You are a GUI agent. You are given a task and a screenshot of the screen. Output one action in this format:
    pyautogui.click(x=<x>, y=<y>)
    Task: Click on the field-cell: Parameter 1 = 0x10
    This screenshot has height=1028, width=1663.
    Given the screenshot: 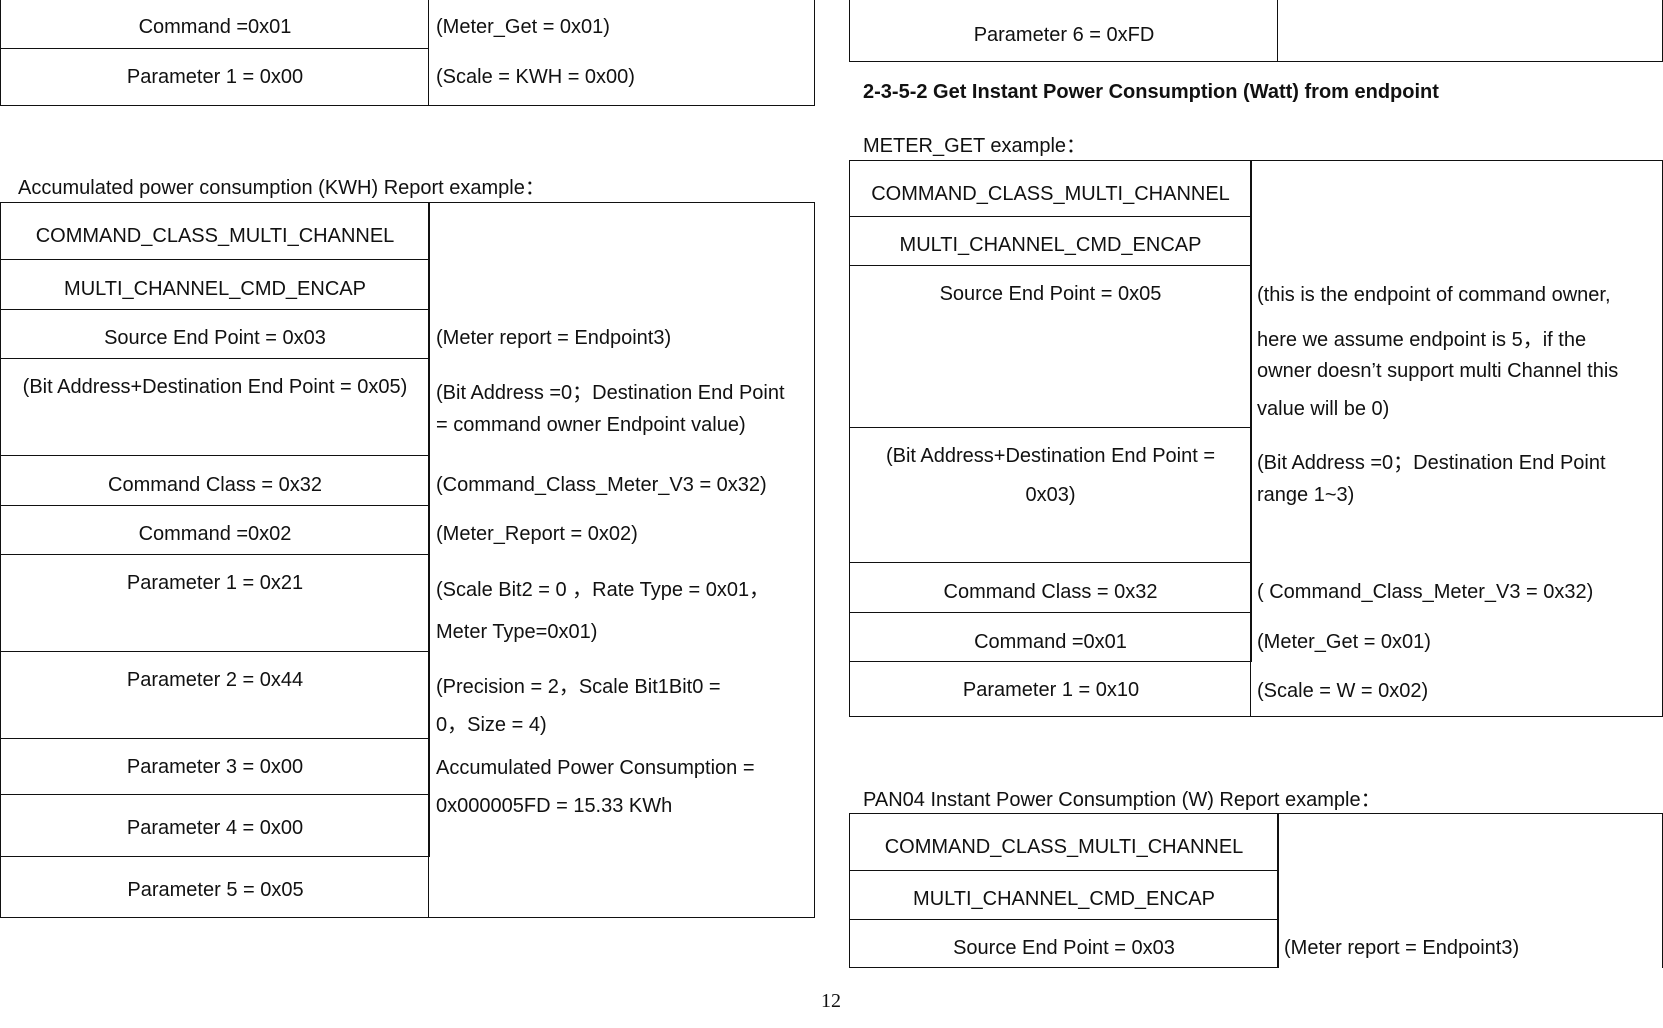 What is the action you would take?
    pyautogui.click(x=1051, y=690)
    